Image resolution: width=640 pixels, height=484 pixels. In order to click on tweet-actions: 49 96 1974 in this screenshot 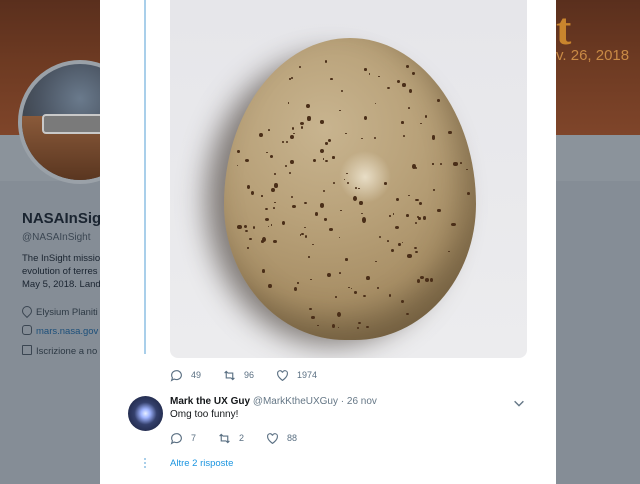, I will do `click(258, 375)`.